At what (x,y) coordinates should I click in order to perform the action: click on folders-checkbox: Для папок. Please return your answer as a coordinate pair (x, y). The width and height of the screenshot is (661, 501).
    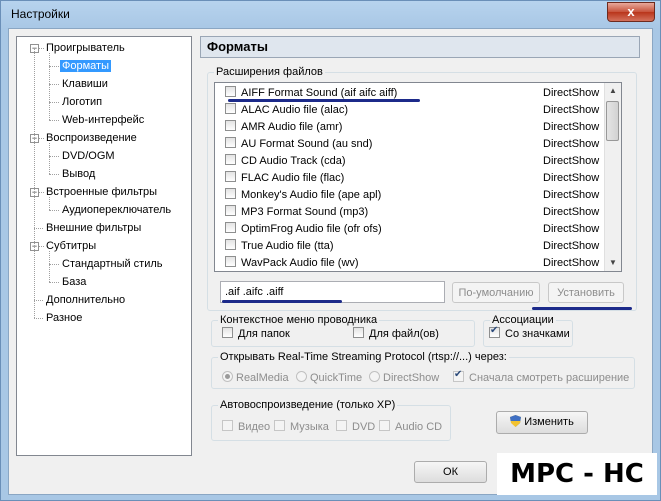
    Looking at the image, I should click on (256, 334).